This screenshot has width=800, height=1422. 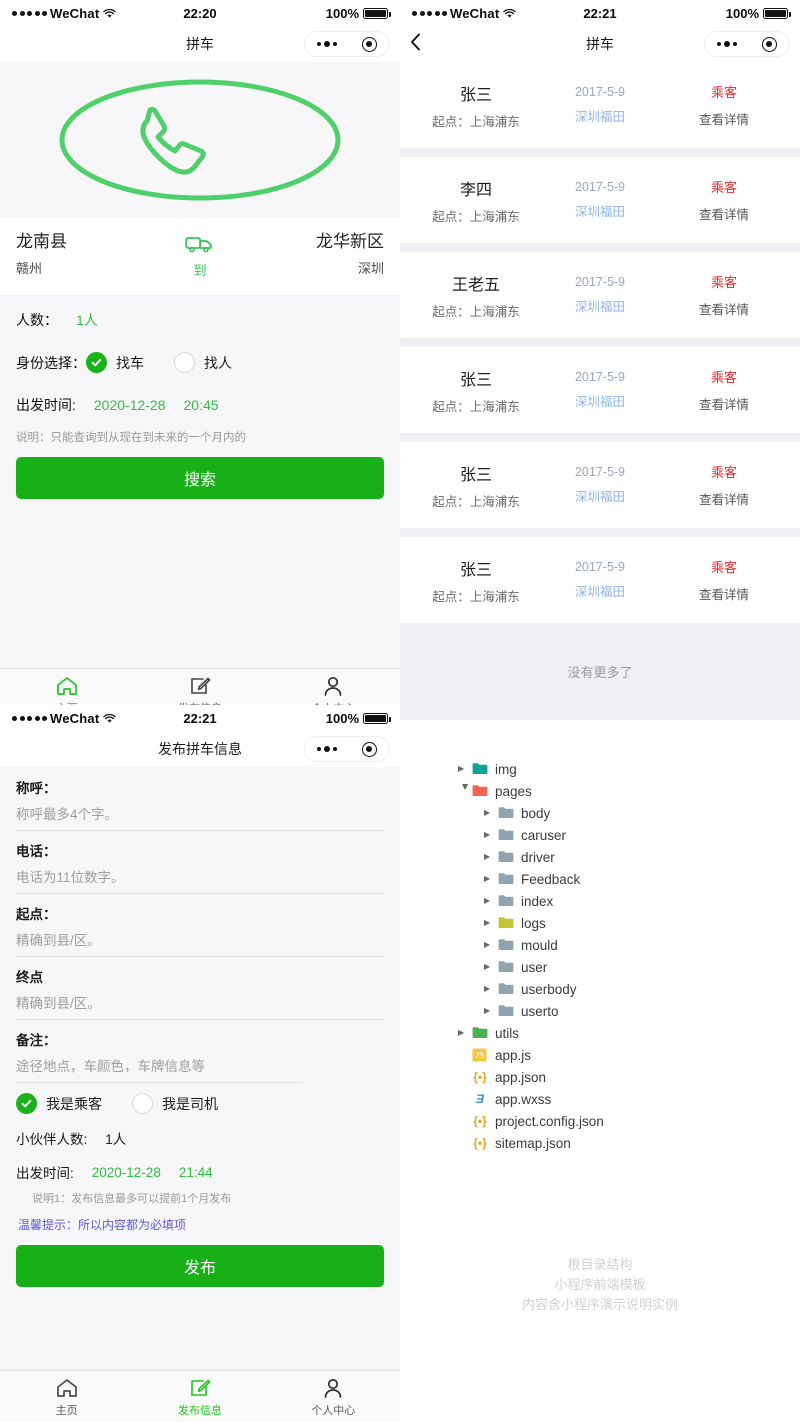 I want to click on tree-folder-node: ▶ logs, so click(x=629, y=923).